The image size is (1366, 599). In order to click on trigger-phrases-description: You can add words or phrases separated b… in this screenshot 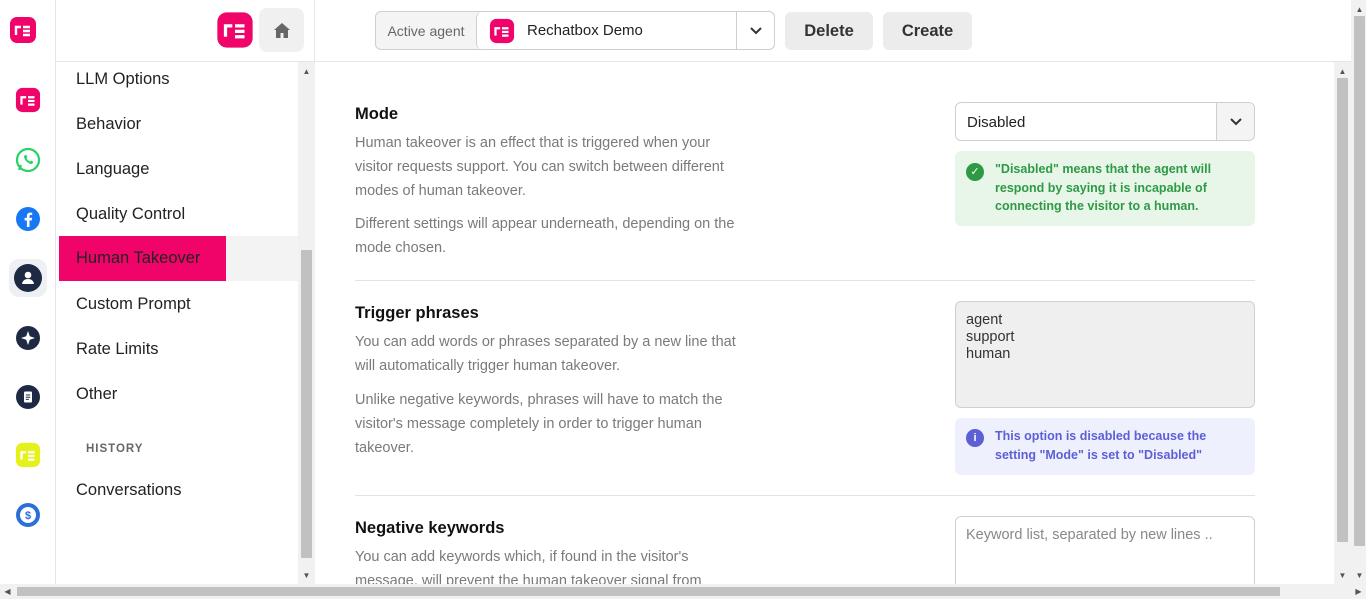, I will do `click(545, 354)`.